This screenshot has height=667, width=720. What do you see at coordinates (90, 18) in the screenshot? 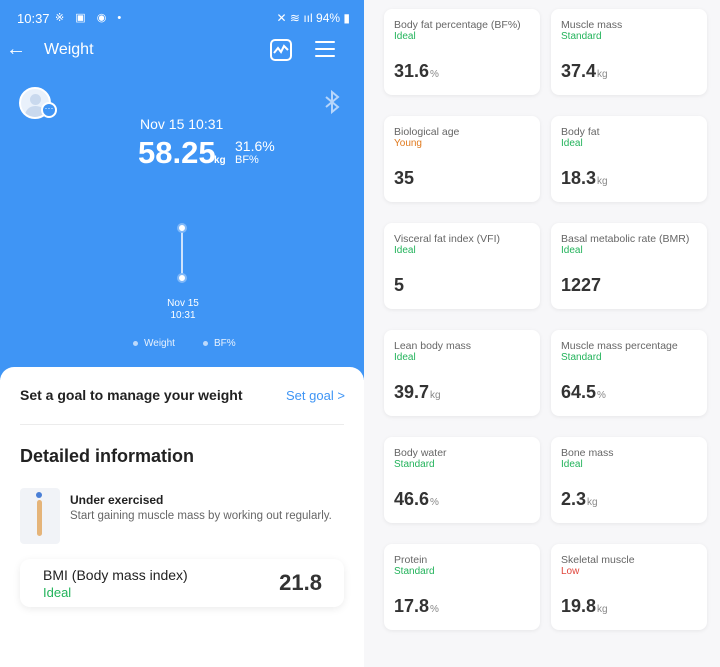
I see `notification-icons: ※ ▣ ◉ •` at bounding box center [90, 18].